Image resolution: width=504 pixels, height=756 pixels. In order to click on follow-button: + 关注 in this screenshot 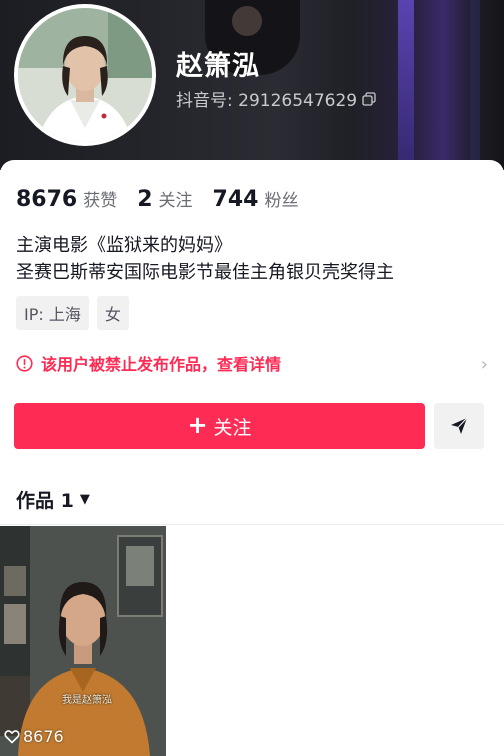, I will do `click(219, 426)`.